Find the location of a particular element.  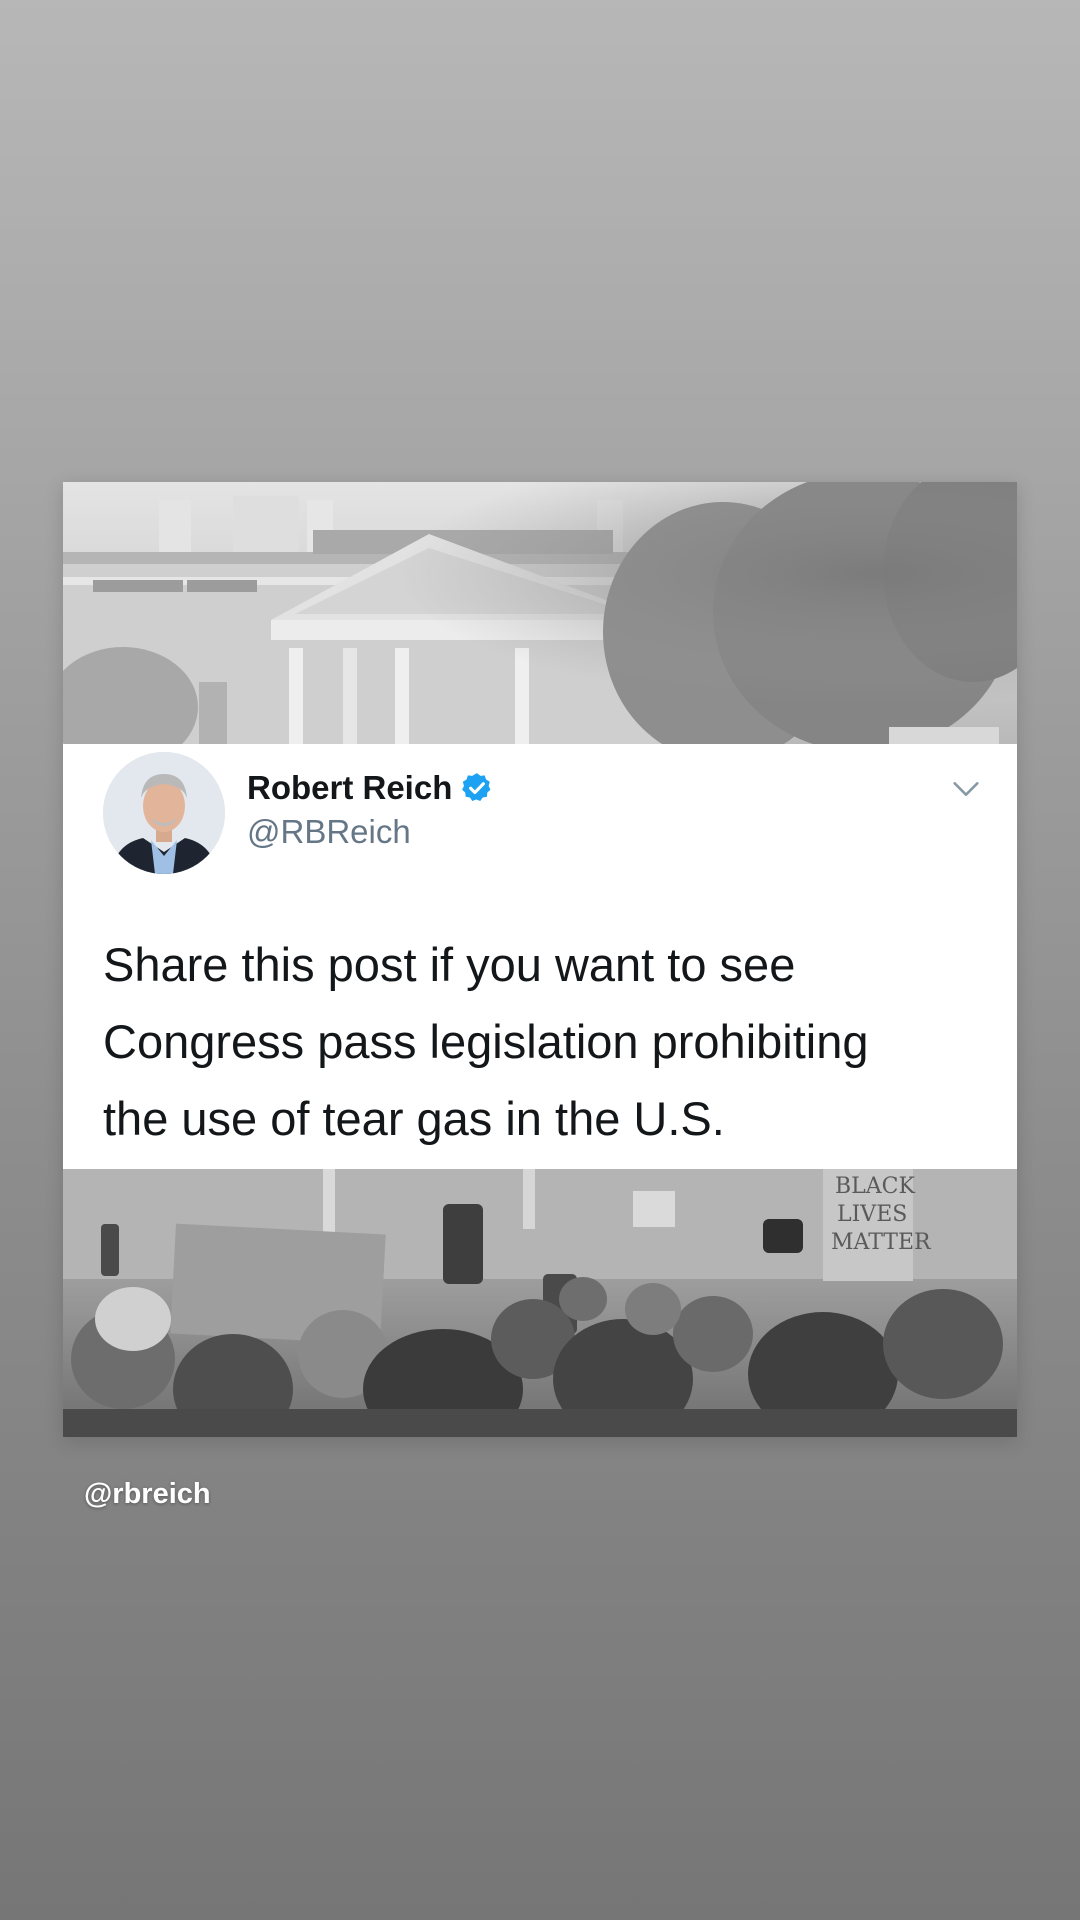

protest-crowd-illustration: BLACK LIVES MATTER is located at coordinates (540, 1303).